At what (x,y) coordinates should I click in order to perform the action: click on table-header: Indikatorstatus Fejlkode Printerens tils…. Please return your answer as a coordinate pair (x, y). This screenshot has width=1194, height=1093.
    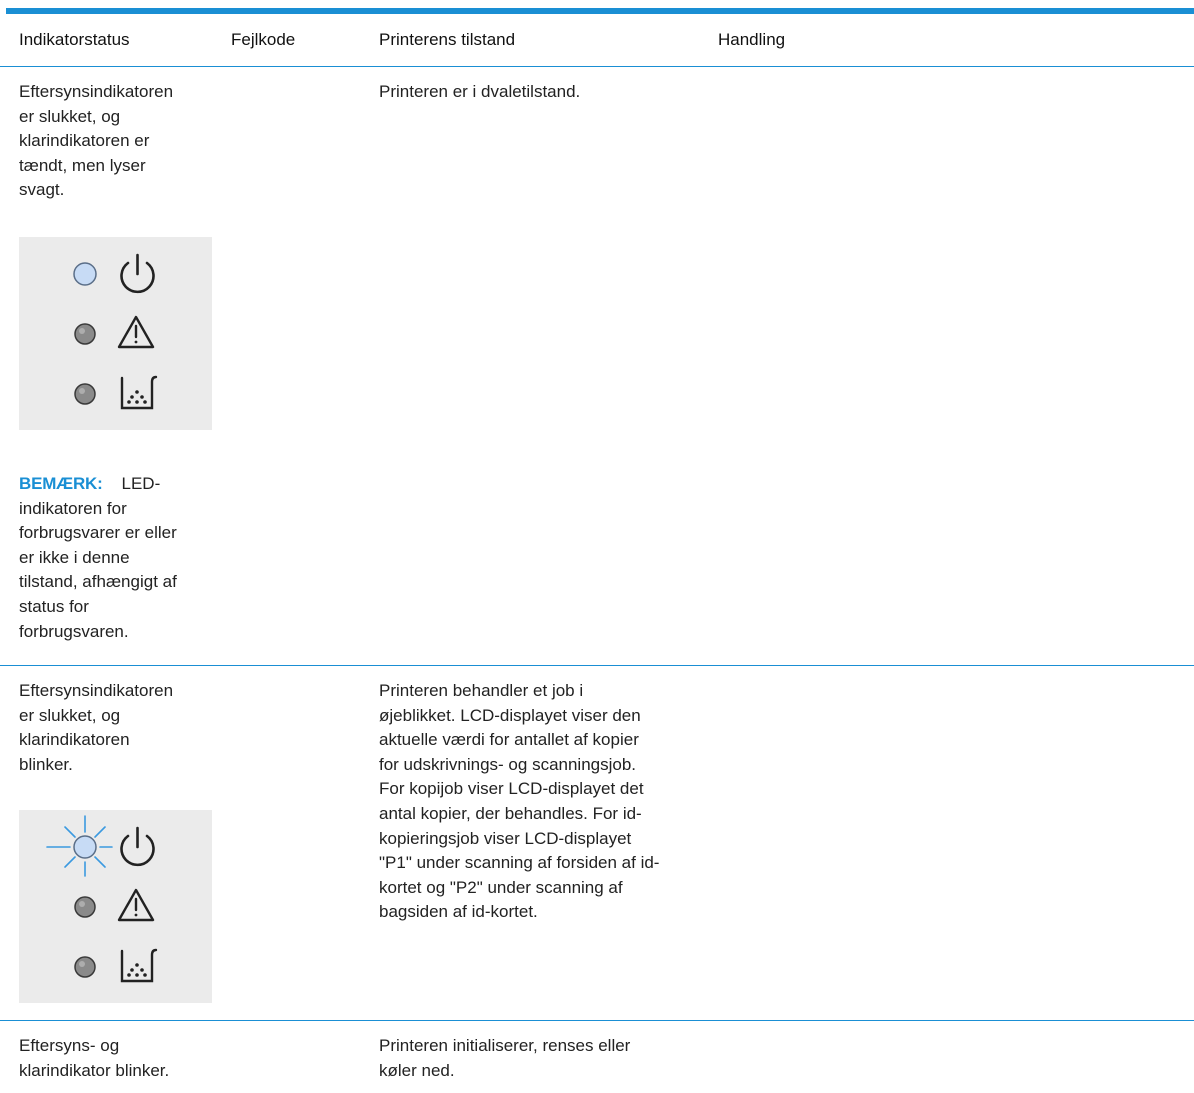
    Looking at the image, I should click on (597, 40).